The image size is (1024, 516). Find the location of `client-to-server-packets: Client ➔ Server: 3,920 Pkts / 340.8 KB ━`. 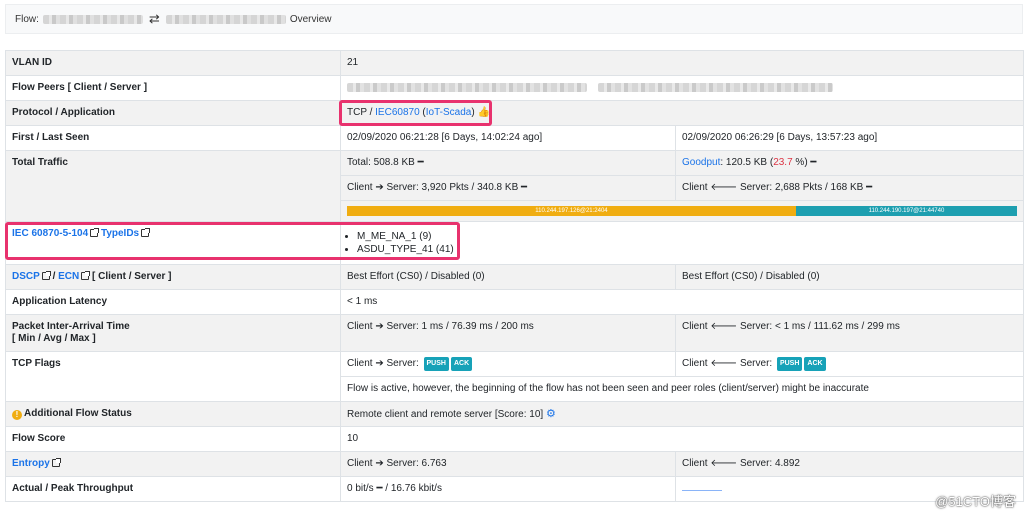

client-to-server-packets: Client ➔ Server: 3,920 Pkts / 340.8 KB ━ is located at coordinates (508, 188).